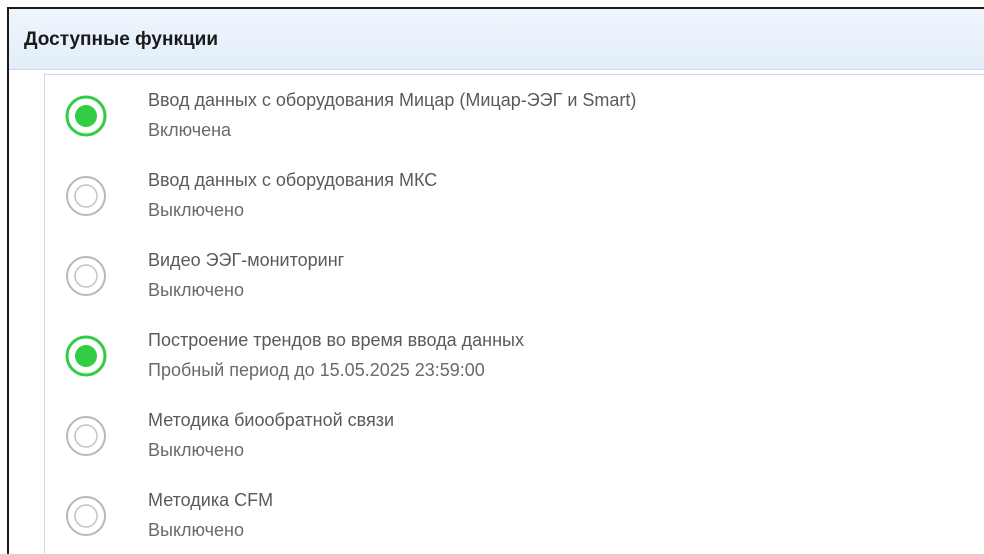 Image resolution: width=984 pixels, height=554 pixels. Describe the element at coordinates (293, 180) in the screenshot. I see `feature-title: Ввод данных с оборудования МКС` at that location.